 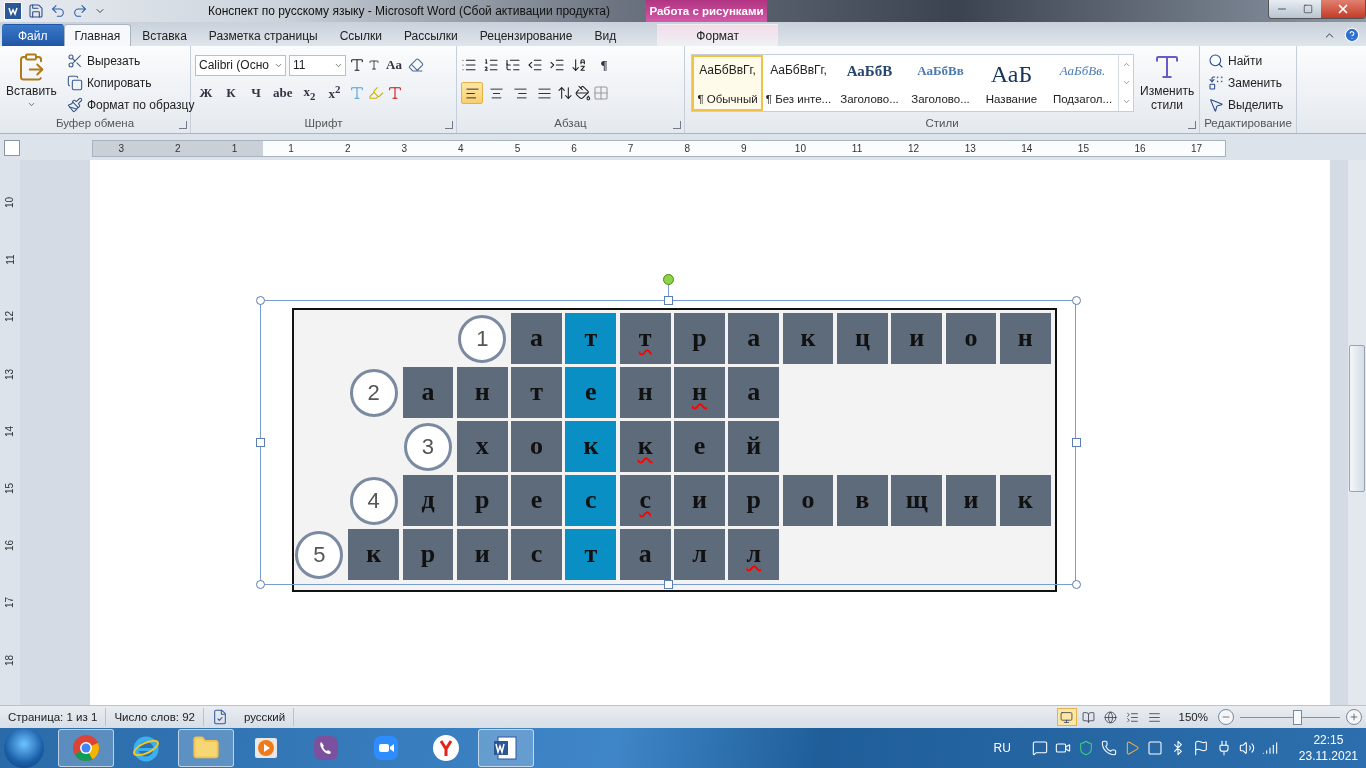 What do you see at coordinates (97, 35) in the screenshot?
I see `ribbon-tab: Главная` at bounding box center [97, 35].